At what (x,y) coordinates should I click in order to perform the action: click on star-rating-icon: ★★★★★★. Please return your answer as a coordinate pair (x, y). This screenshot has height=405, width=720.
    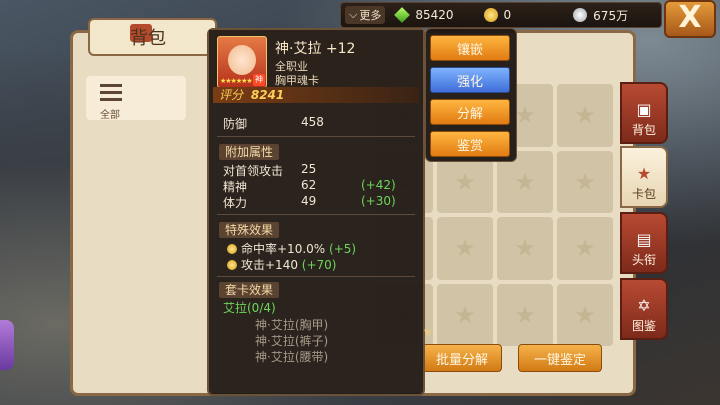
    Looking at the image, I should click on (236, 81).